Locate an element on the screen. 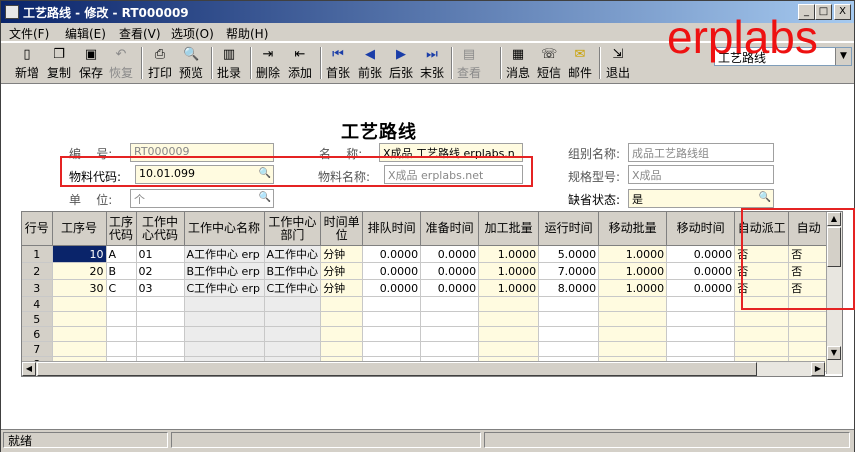  grid-cell: 5.0000 is located at coordinates (569, 254).